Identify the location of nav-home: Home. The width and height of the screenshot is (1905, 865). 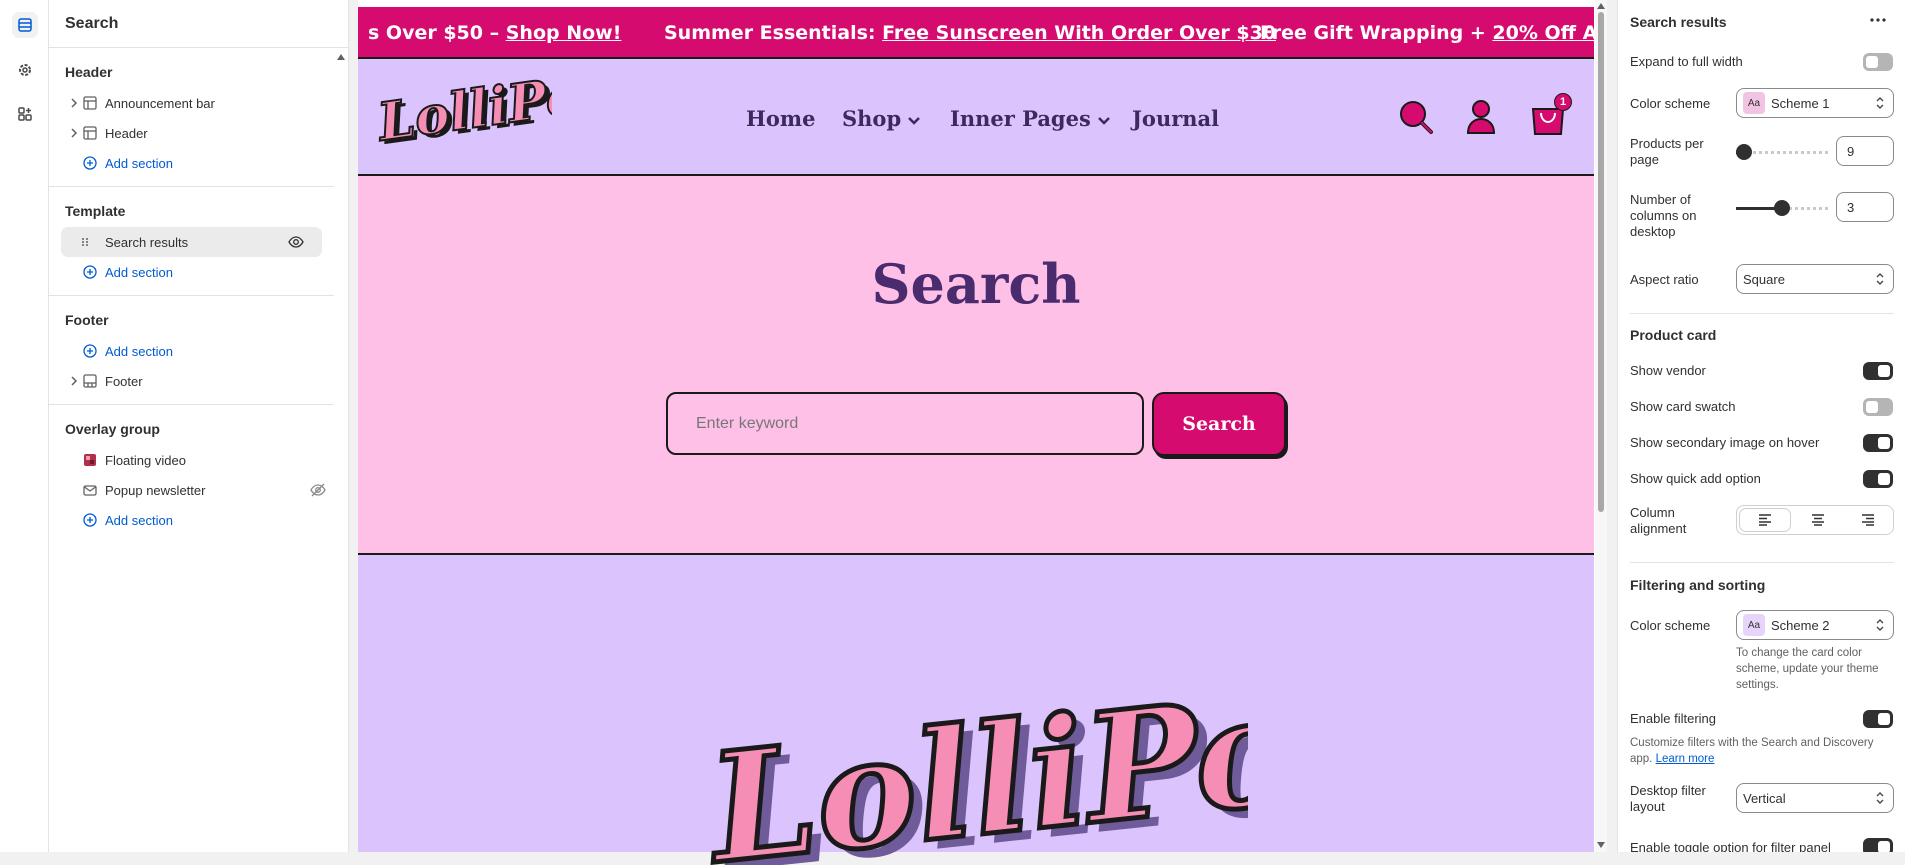
(780, 118).